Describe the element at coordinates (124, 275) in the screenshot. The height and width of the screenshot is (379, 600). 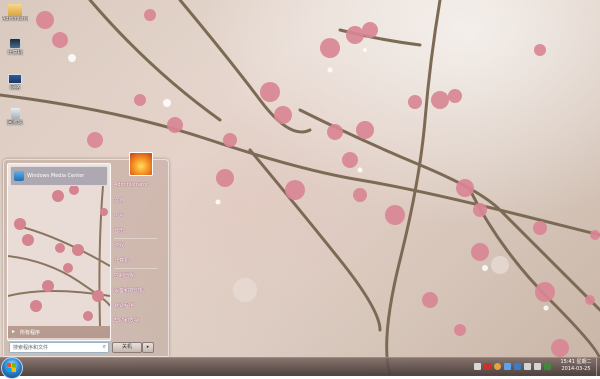
I see `menu-item-control-panel: 控制面板` at that location.